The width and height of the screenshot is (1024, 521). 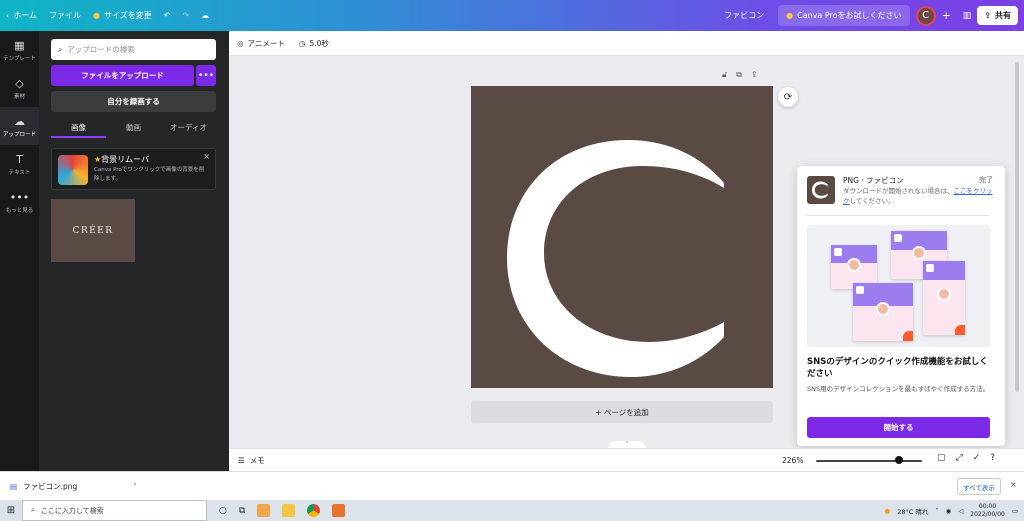 What do you see at coordinates (512, 485) in the screenshot?
I see `browser-download-bar: ▤ ファビコン.png ˄ すべて表示 ×` at bounding box center [512, 485].